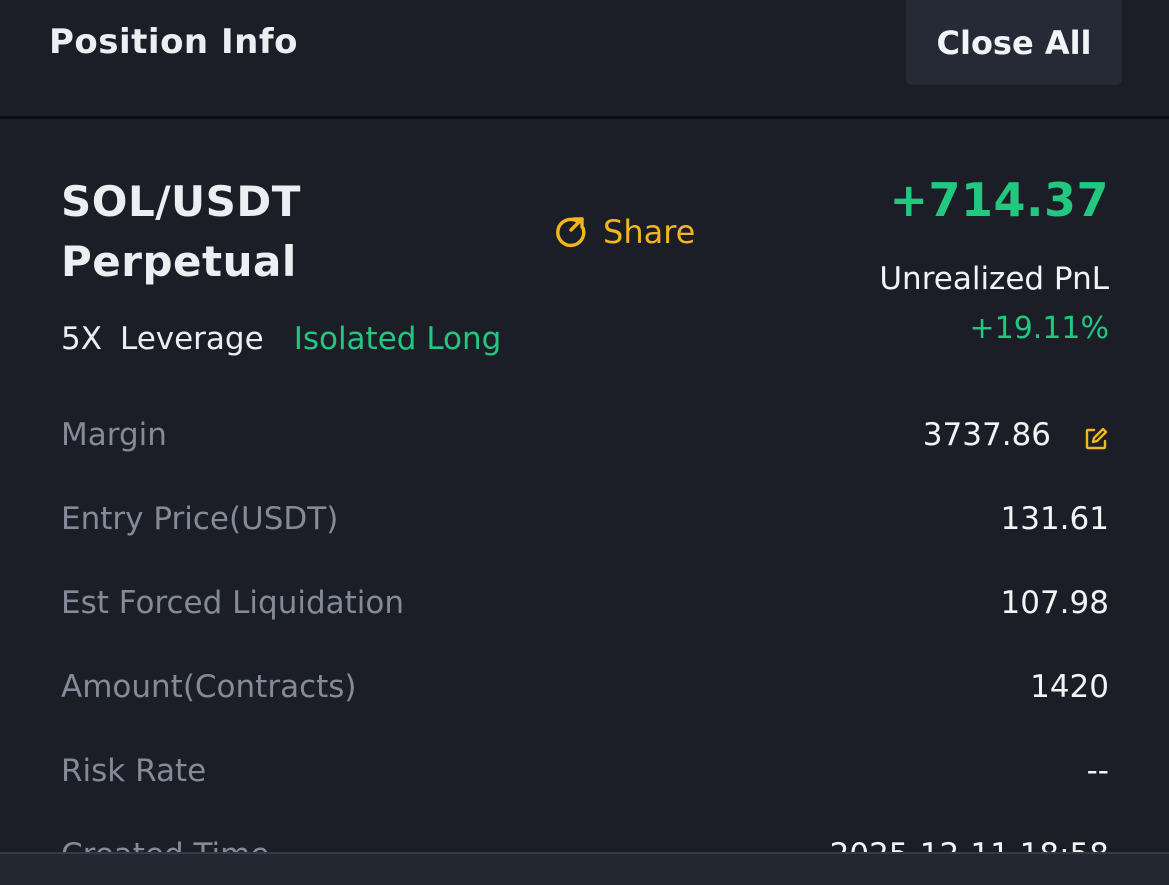 The image size is (1169, 885). Describe the element at coordinates (191, 339) in the screenshot. I see `leverage-label: Leverage` at that location.